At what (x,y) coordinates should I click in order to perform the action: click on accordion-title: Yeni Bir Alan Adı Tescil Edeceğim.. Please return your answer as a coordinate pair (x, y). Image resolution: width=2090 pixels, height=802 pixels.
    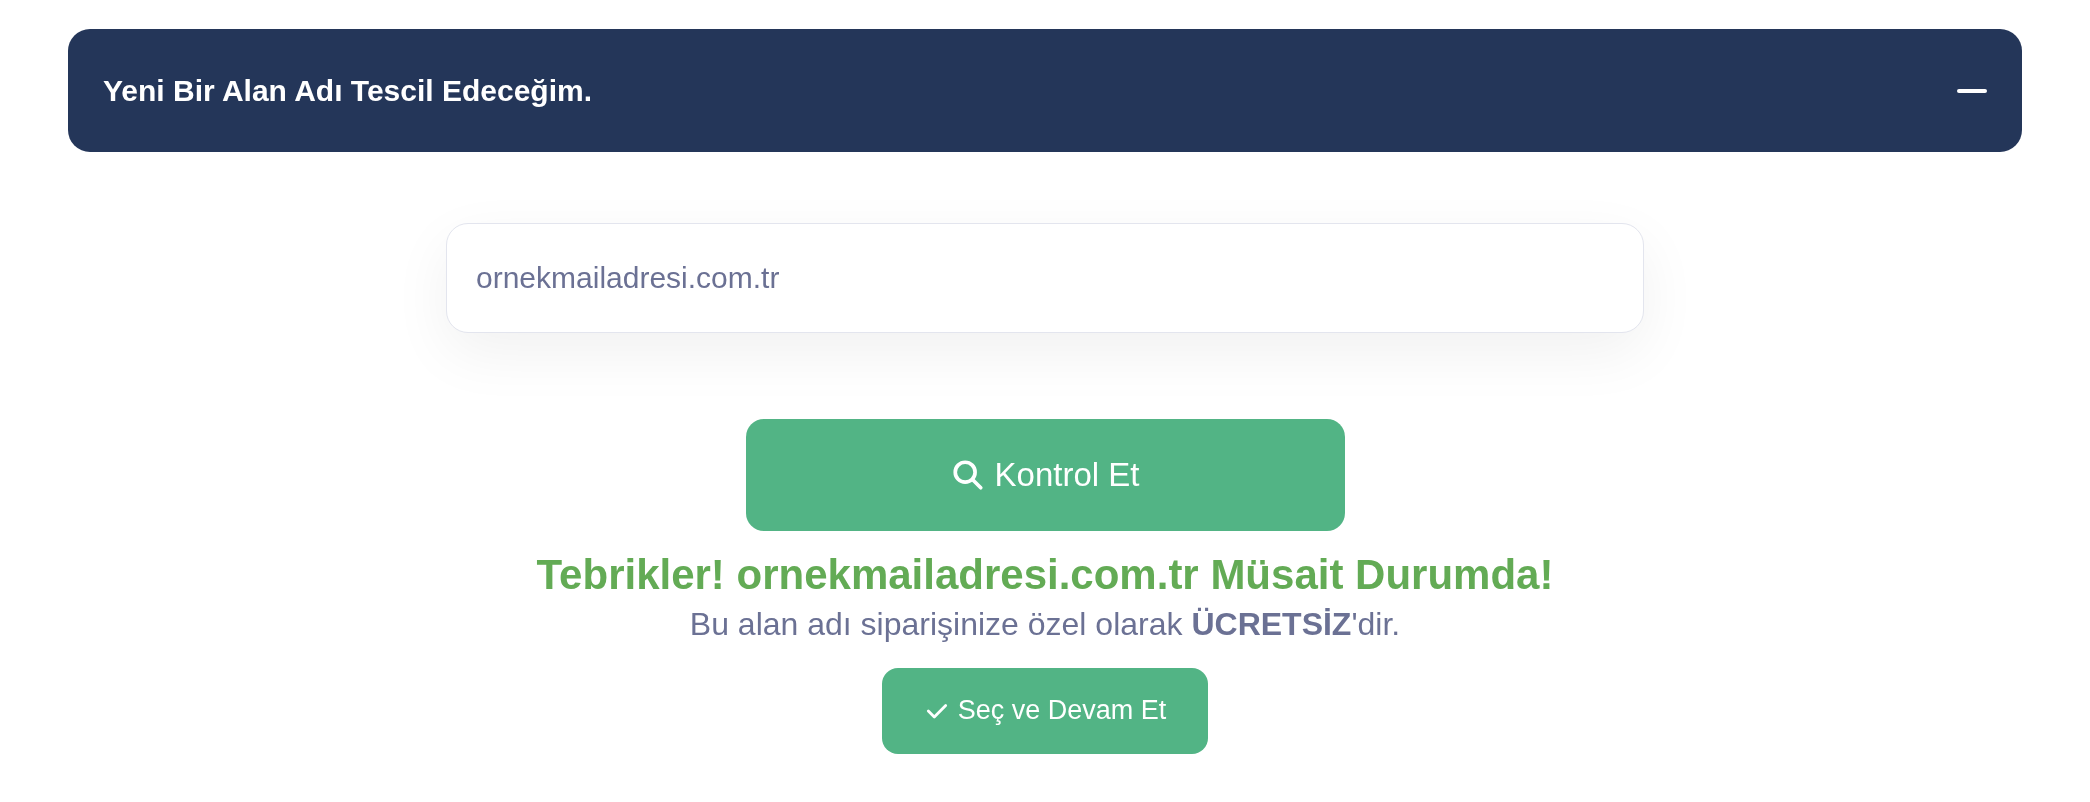
    Looking at the image, I should click on (348, 91).